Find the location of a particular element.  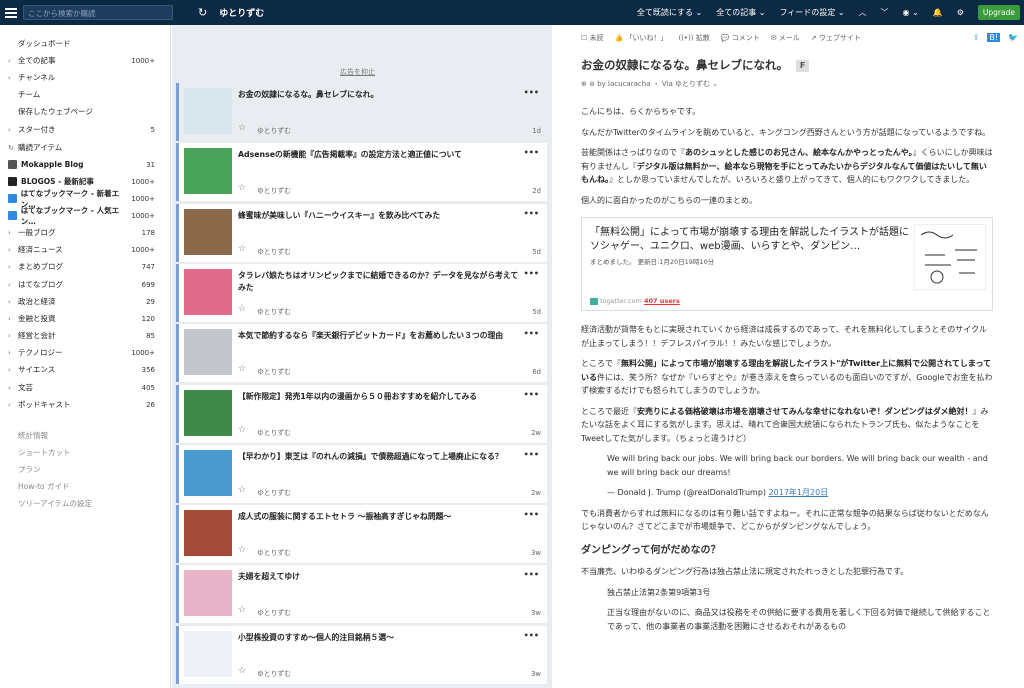

sidebar-link-stats: 統計情報 is located at coordinates (85, 435).